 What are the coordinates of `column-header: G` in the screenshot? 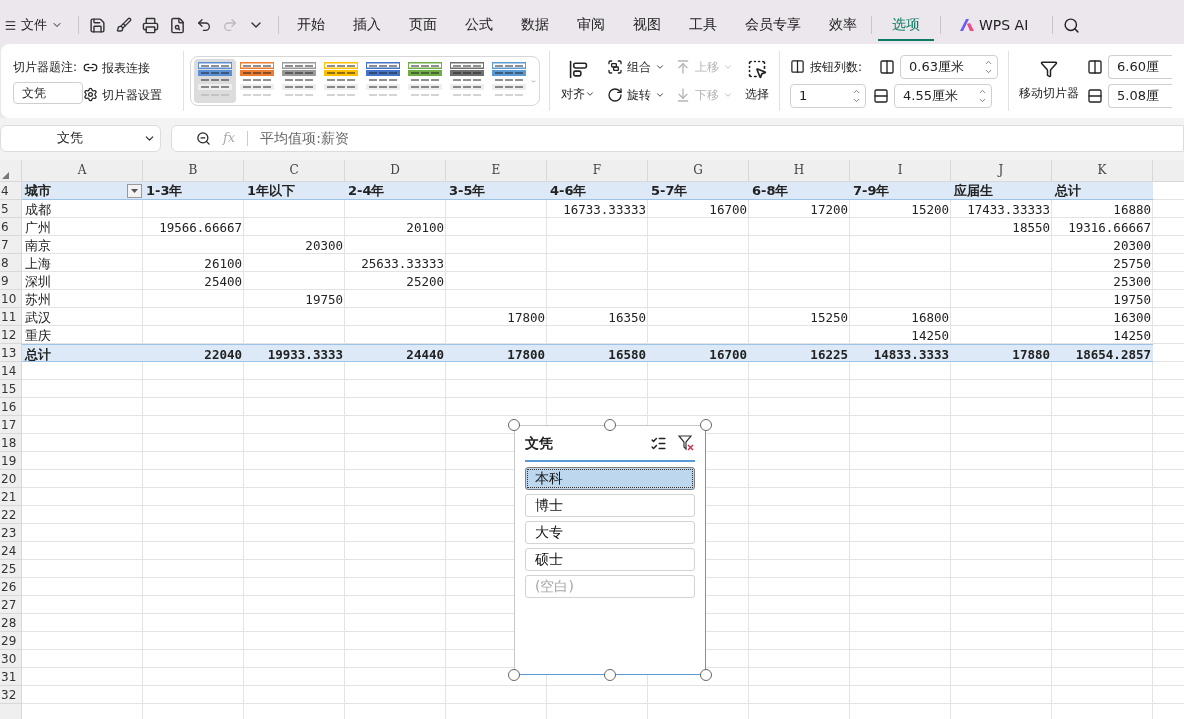 It's located at (698, 170).